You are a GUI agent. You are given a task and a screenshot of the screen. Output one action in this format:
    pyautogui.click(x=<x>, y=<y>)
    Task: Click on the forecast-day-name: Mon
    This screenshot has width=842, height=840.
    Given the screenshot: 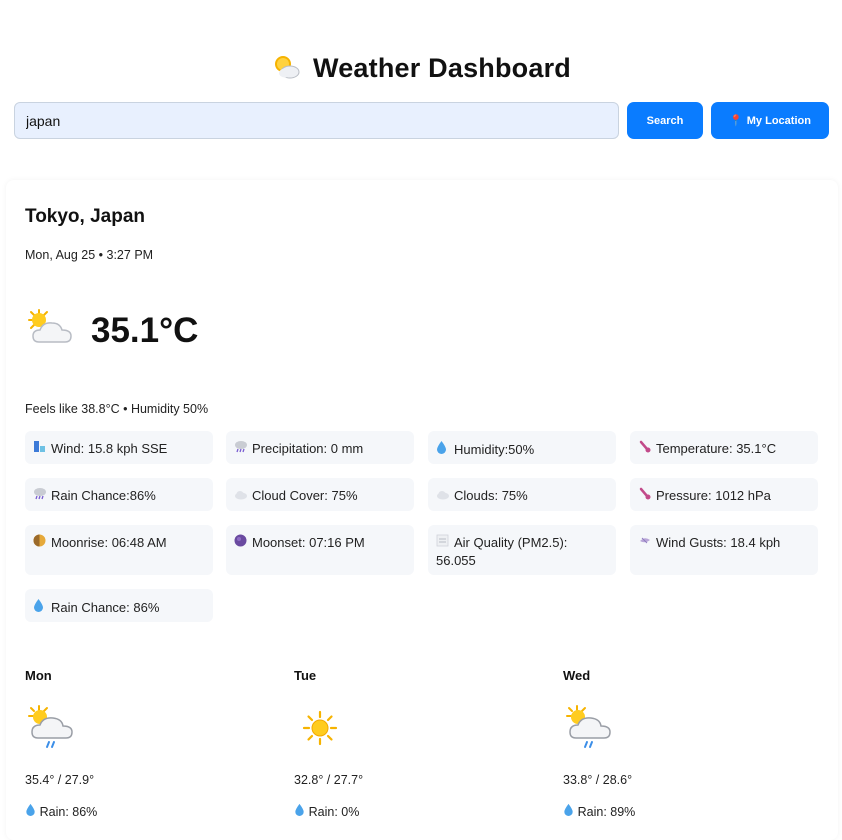 What is the action you would take?
    pyautogui.click(x=38, y=675)
    